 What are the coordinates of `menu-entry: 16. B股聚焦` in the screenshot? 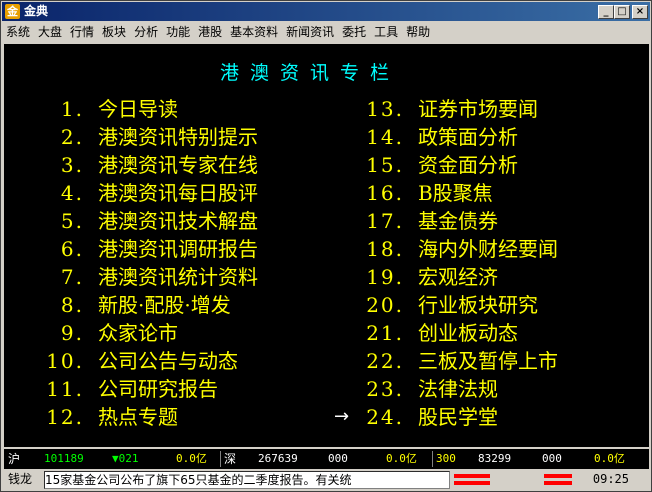 It's located at (418, 193).